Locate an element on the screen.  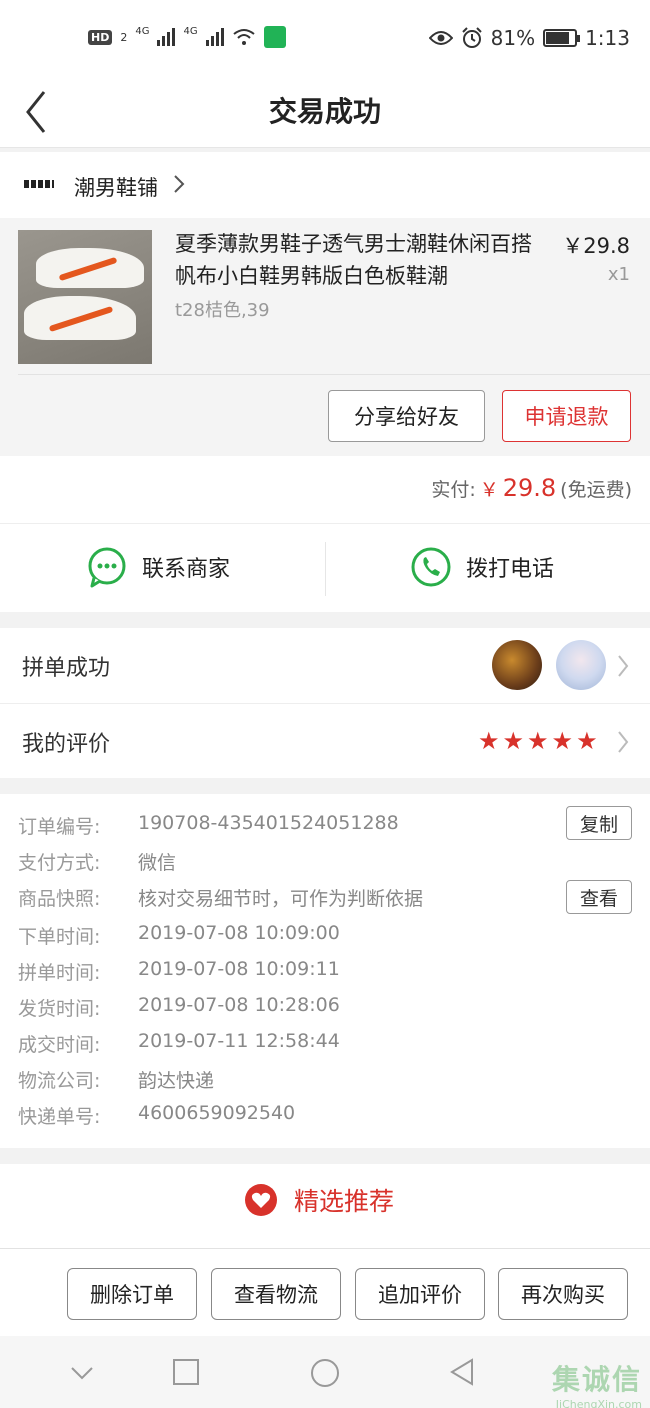
order-row: 下单时间: 2019-07-08 10:09:00 is located at coordinates (179, 937).